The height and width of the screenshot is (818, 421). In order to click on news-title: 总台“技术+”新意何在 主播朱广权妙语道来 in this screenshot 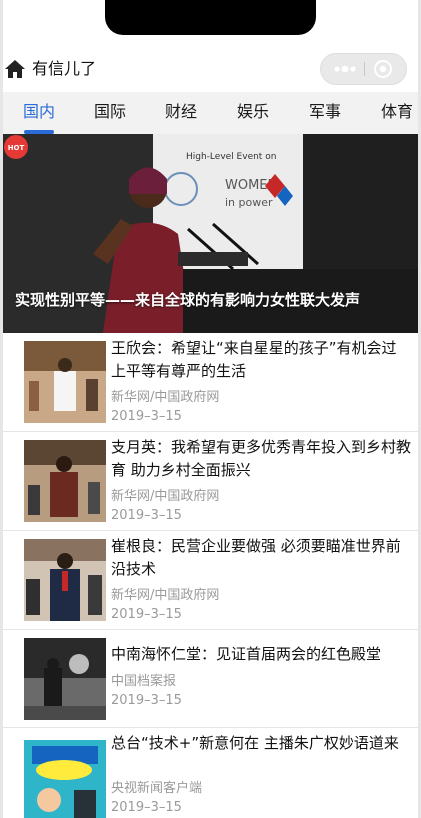, I will do `click(255, 743)`.